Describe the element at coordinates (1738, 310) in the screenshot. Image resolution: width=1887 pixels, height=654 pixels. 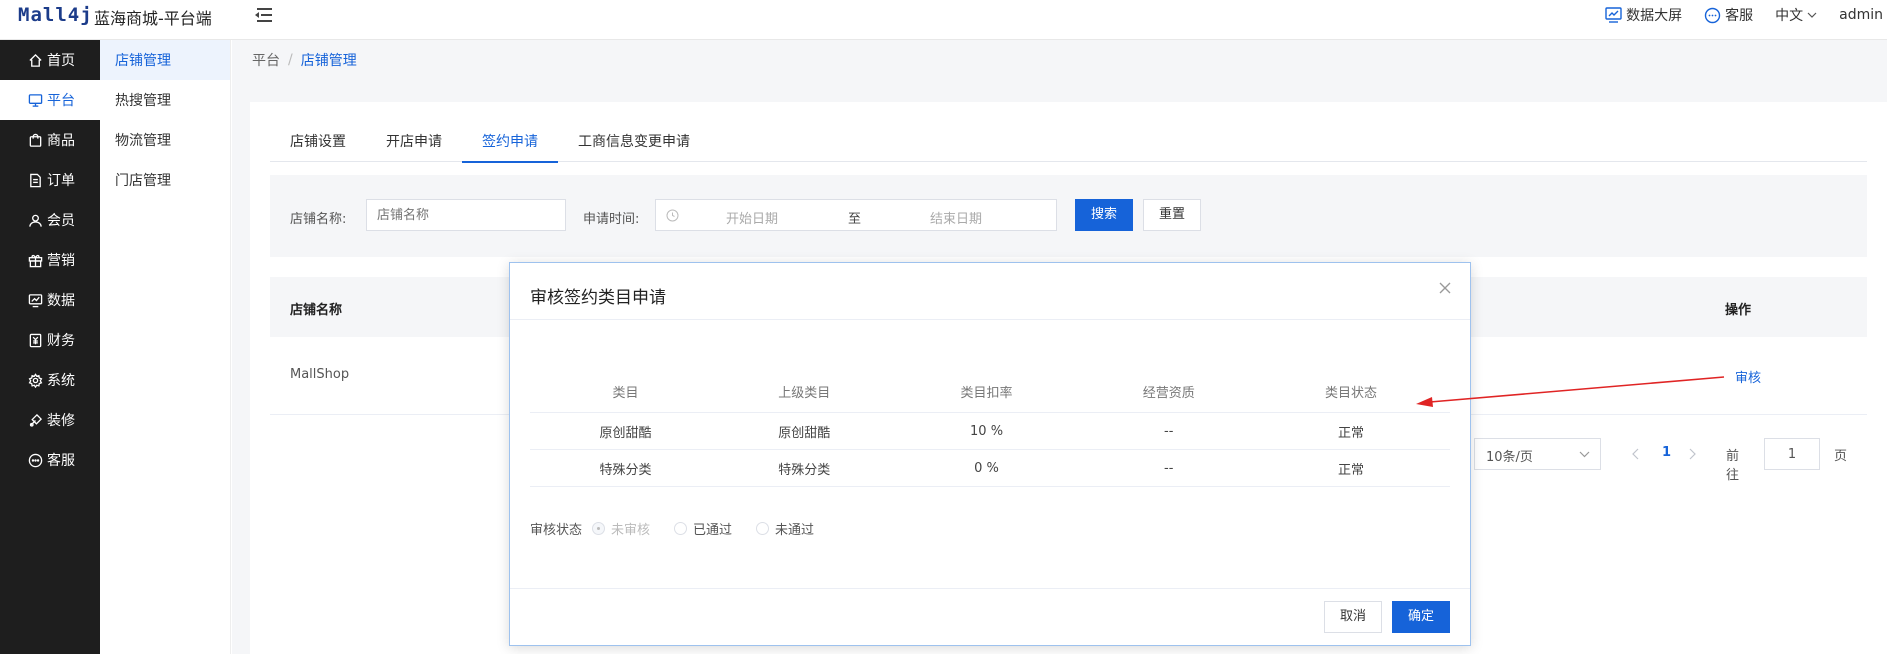
I see `col-actions: 操作` at that location.